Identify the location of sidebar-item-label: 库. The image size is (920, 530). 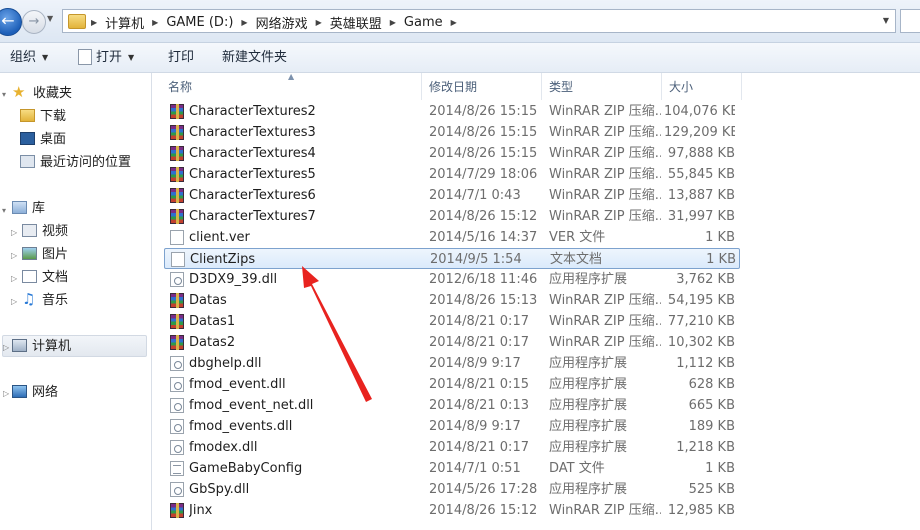
(39, 208).